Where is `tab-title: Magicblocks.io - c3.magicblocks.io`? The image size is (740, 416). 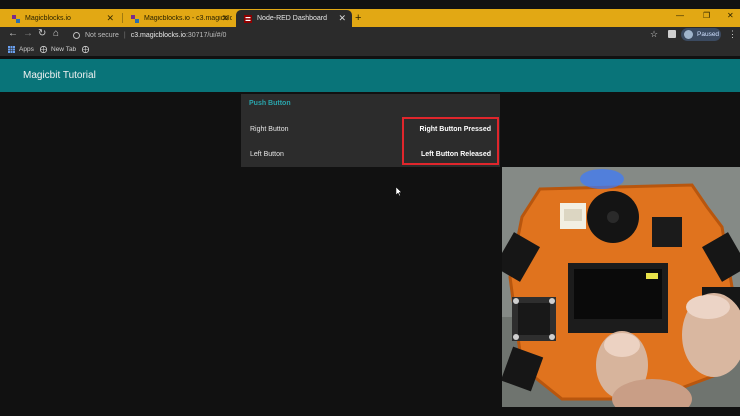
tab-title: Magicblocks.io - c3.magicblocks.io is located at coordinates (188, 18).